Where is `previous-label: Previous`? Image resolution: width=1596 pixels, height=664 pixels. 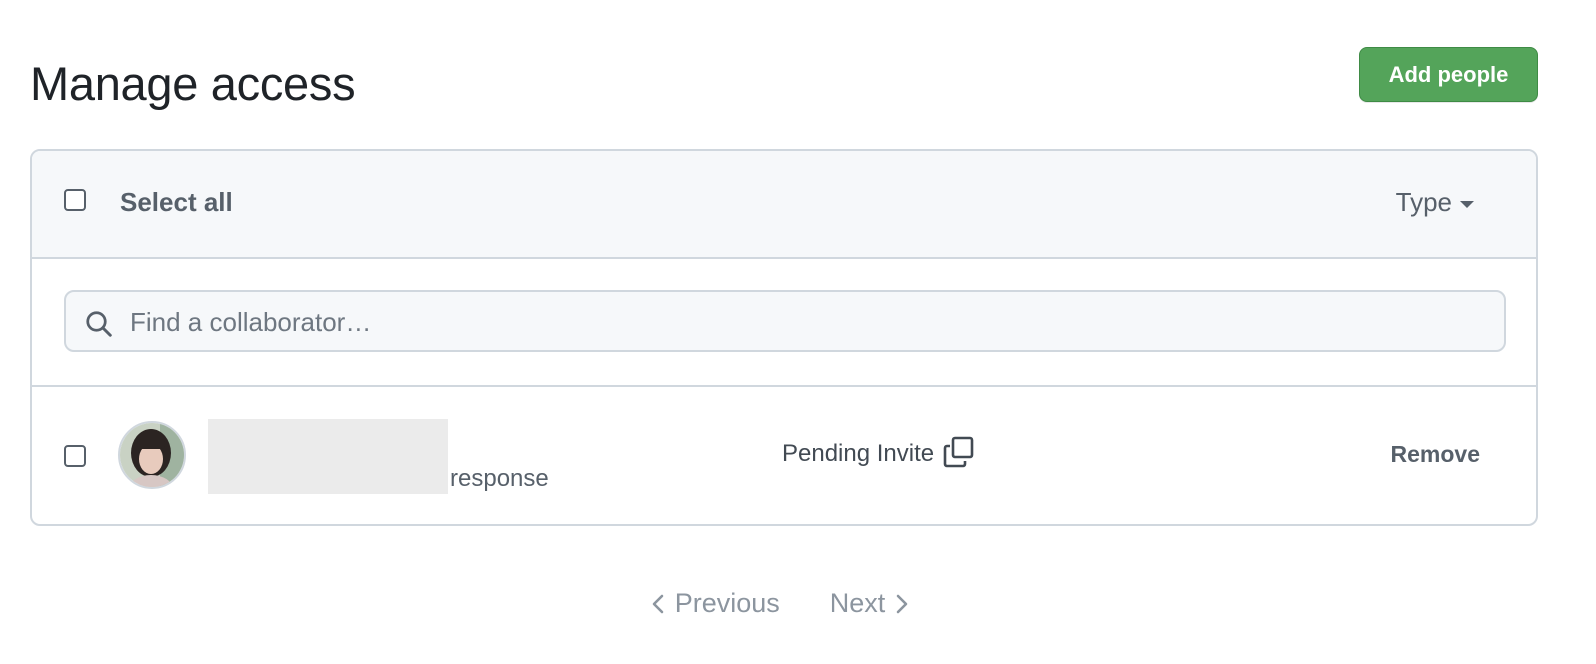
previous-label: Previous is located at coordinates (727, 603).